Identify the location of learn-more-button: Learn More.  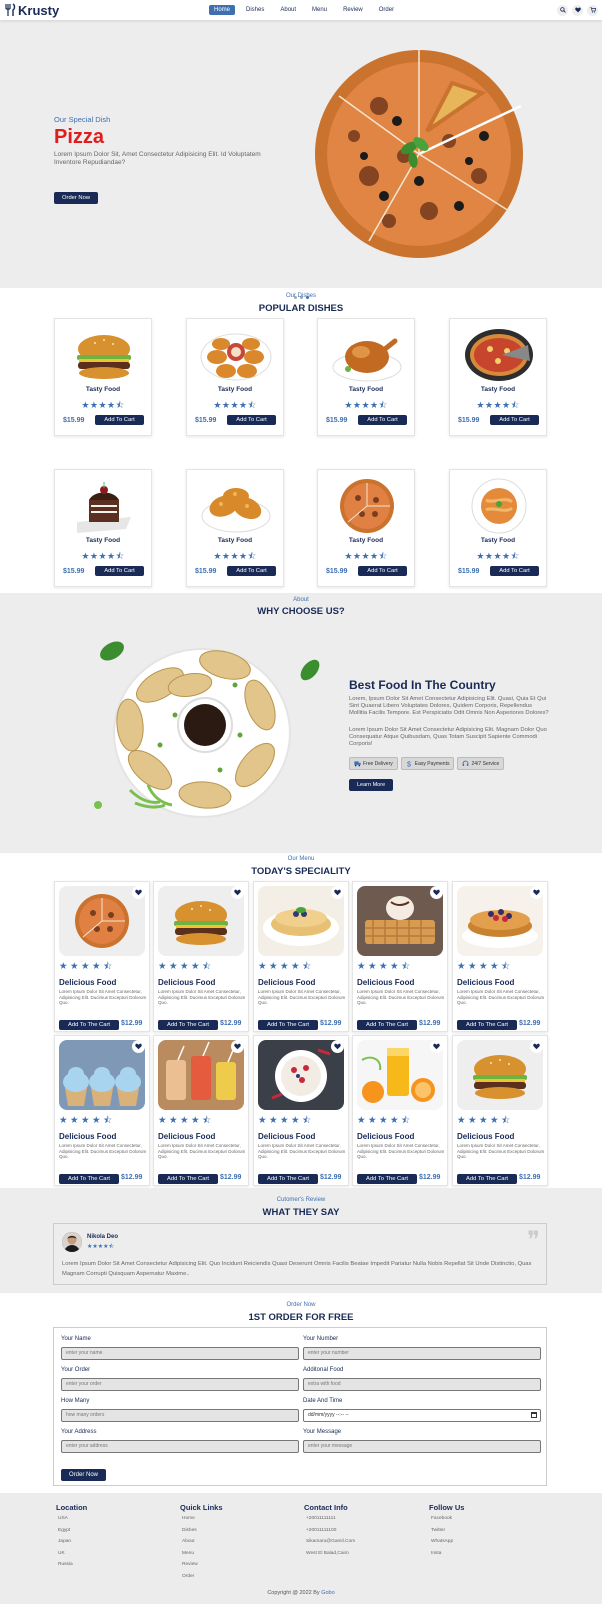
(371, 785).